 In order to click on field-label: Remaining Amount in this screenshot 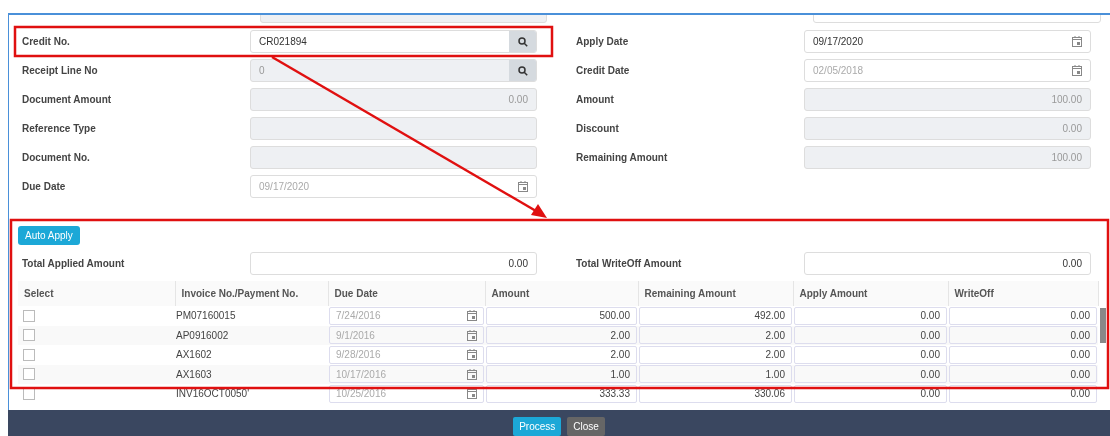, I will do `click(622, 157)`.